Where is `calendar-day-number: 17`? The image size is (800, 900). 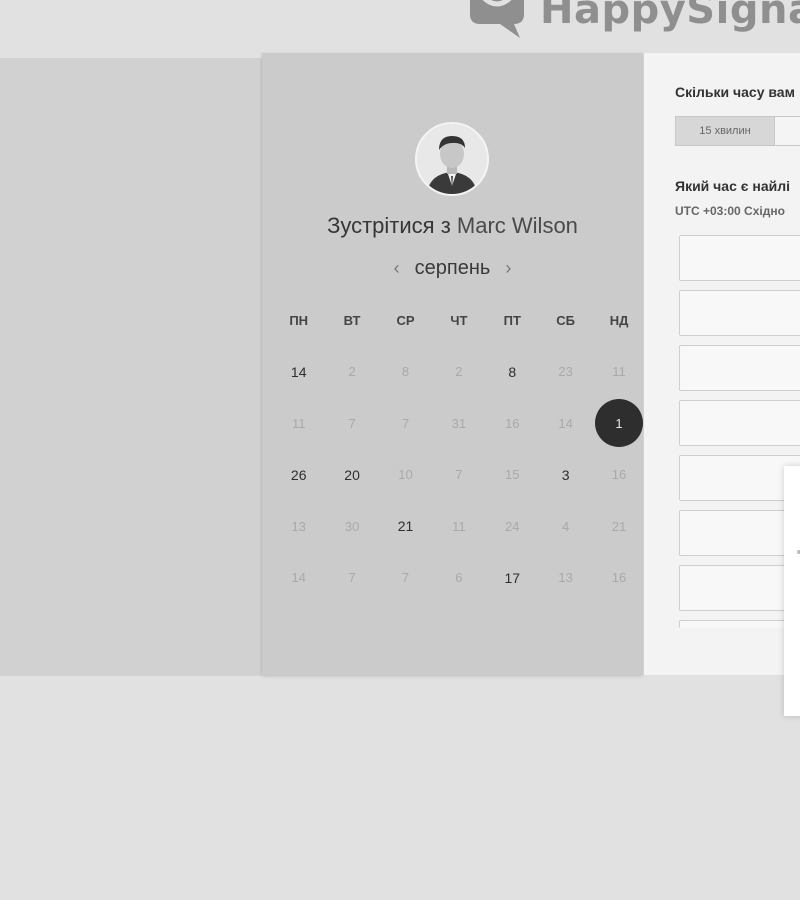 calendar-day-number: 17 is located at coordinates (512, 577).